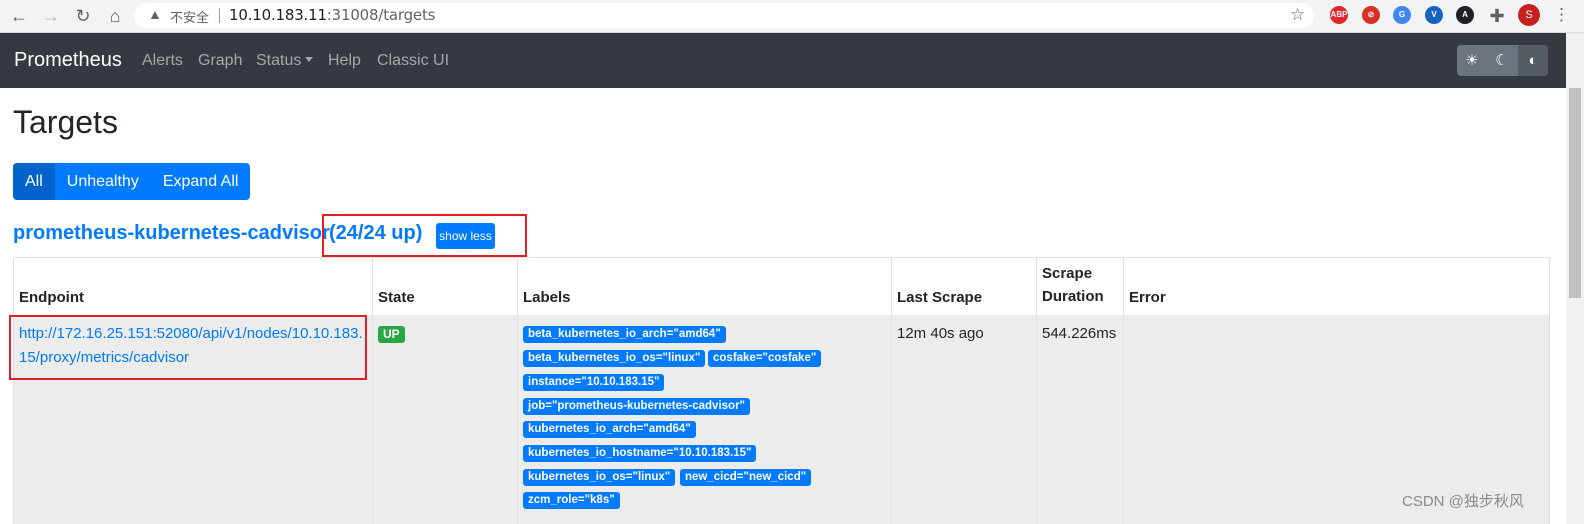  I want to click on label-badge: kubernetes_io_hostname="10.10.183.15", so click(640, 453).